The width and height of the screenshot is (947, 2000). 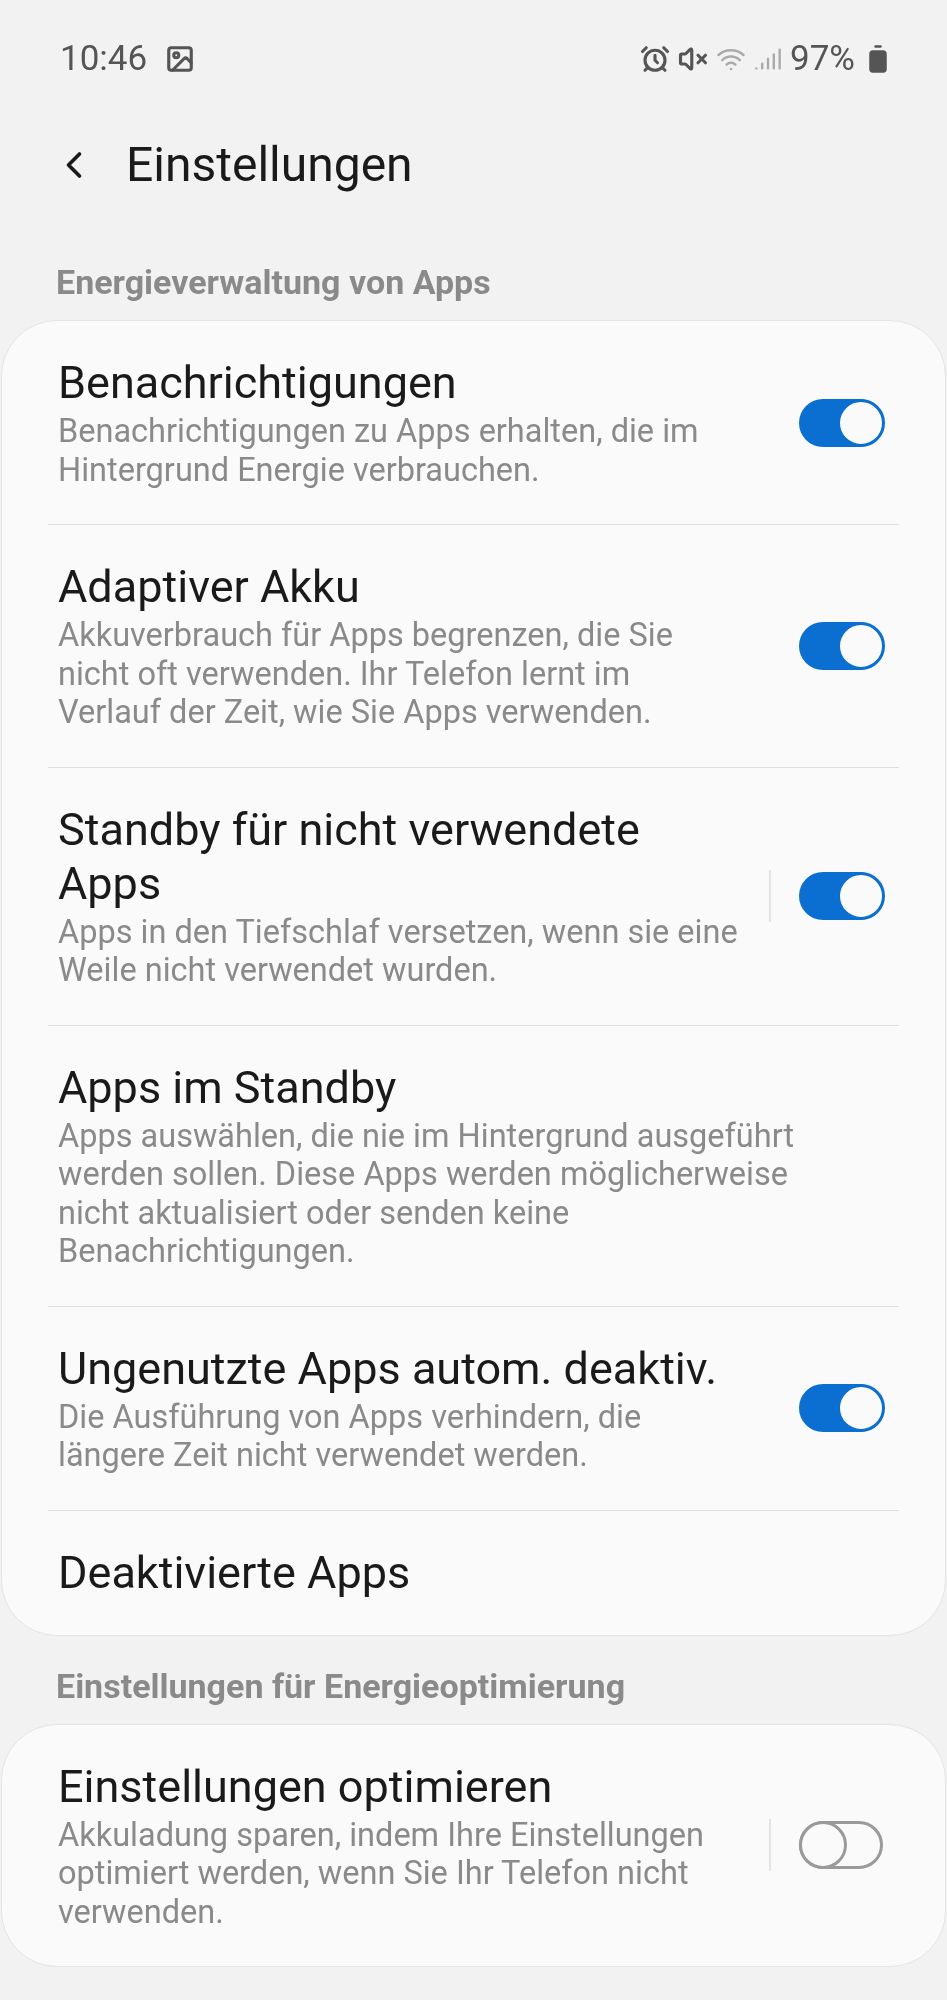 I want to click on setting-description: Die Ausführung von Apps verhindern, die längere Zeit nicht verwendet werden., so click(x=350, y=1436).